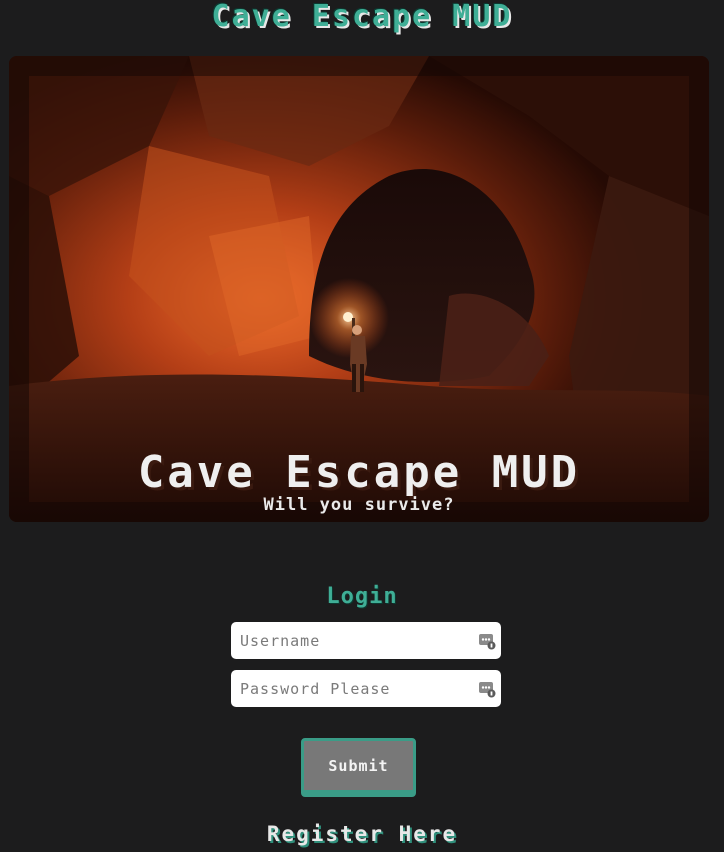 The image size is (724, 852). What do you see at coordinates (362, 834) in the screenshot?
I see `register-link: Register Here` at bounding box center [362, 834].